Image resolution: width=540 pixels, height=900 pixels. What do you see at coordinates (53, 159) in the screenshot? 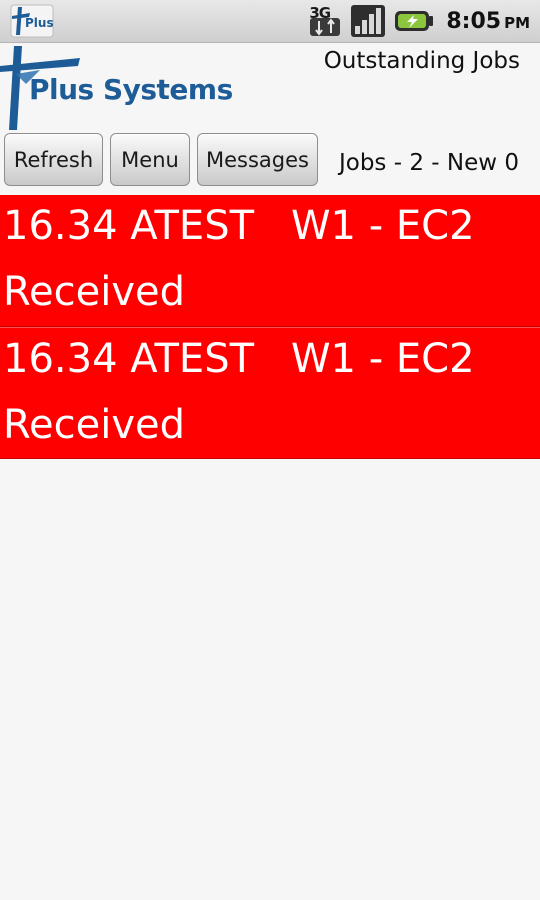
I see `refresh-button: Refresh` at bounding box center [53, 159].